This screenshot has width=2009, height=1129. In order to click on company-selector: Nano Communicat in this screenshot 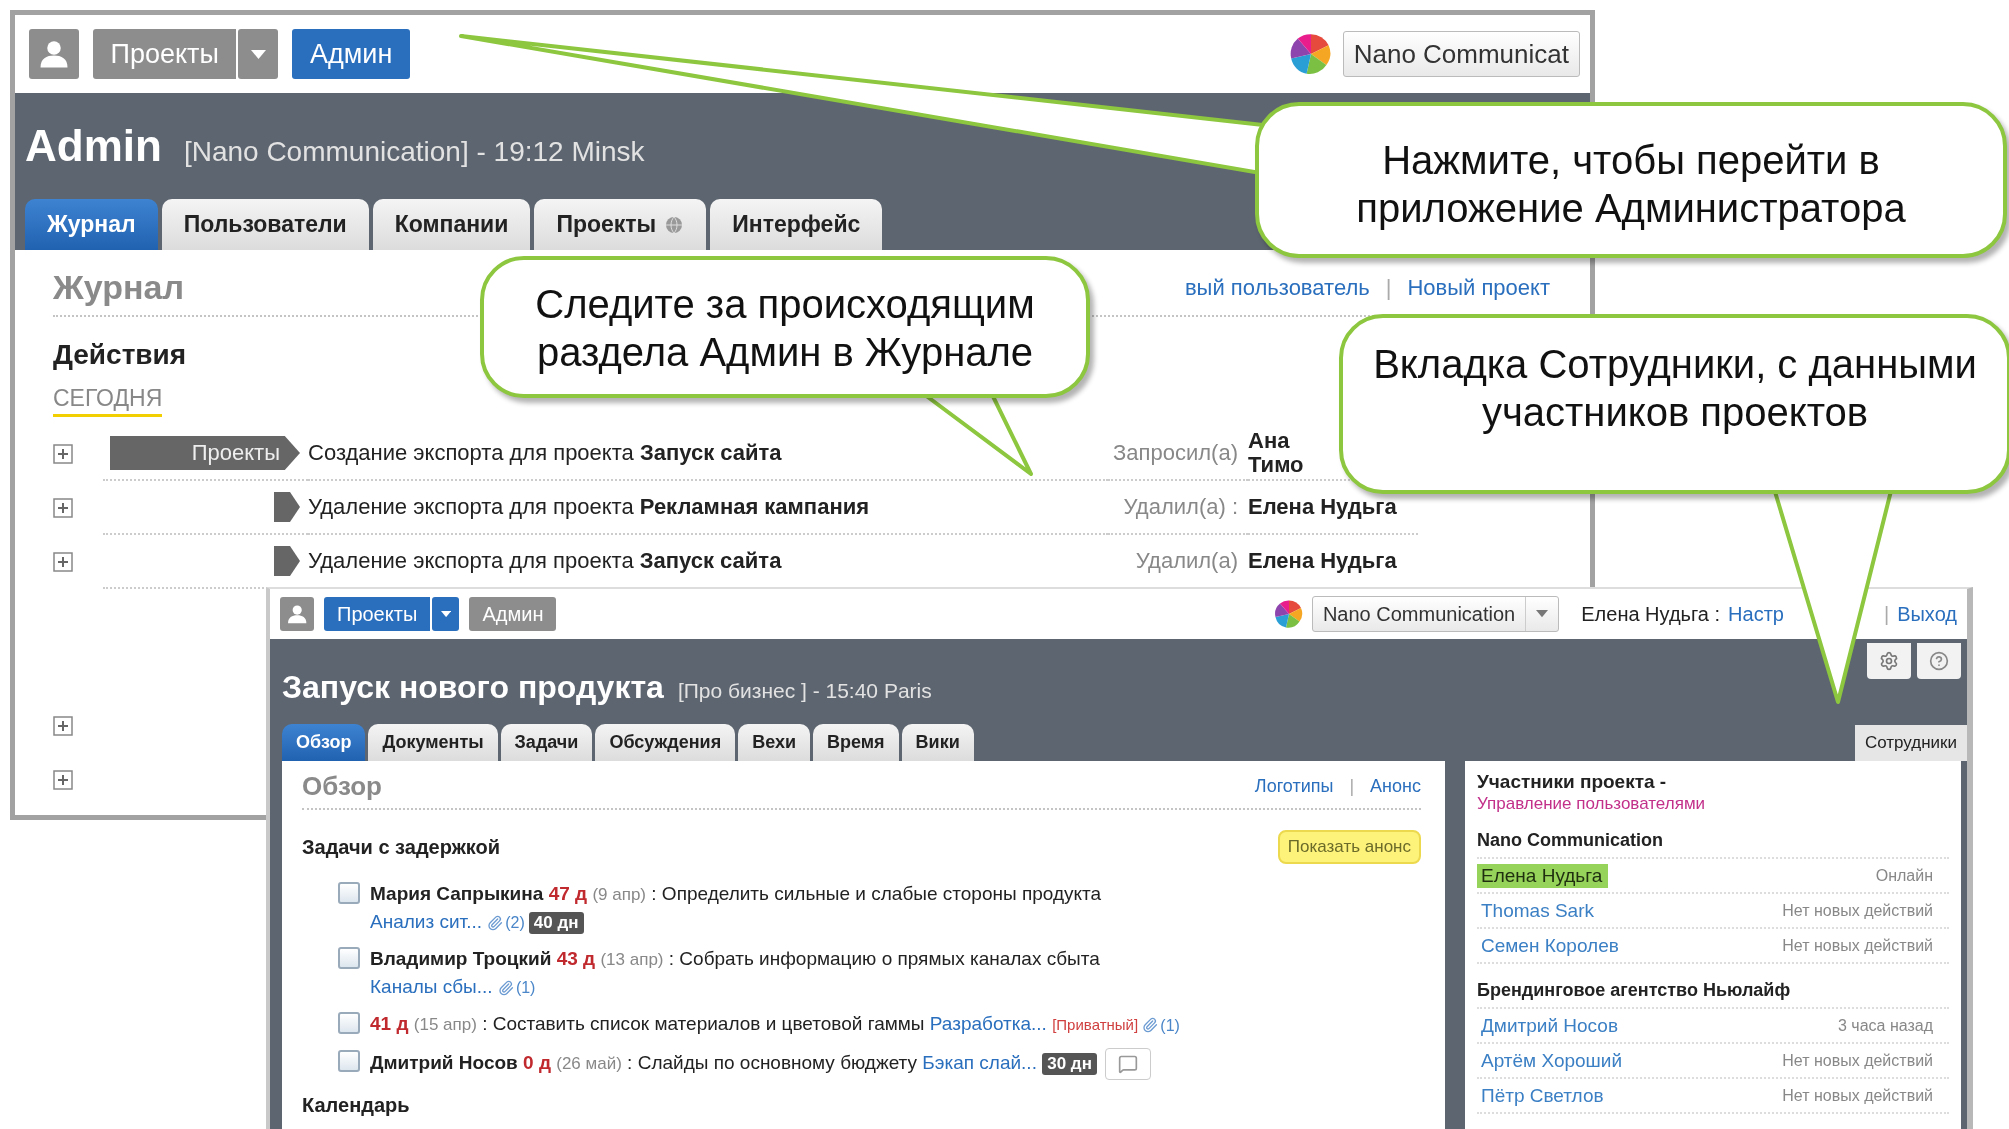, I will do `click(1461, 54)`.